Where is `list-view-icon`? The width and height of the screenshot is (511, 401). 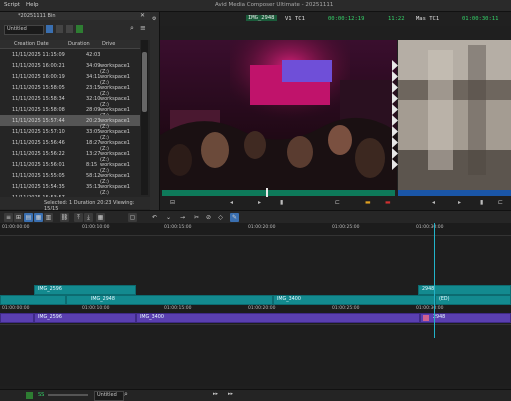
list-view-icon is located at coordinates (59, 29).